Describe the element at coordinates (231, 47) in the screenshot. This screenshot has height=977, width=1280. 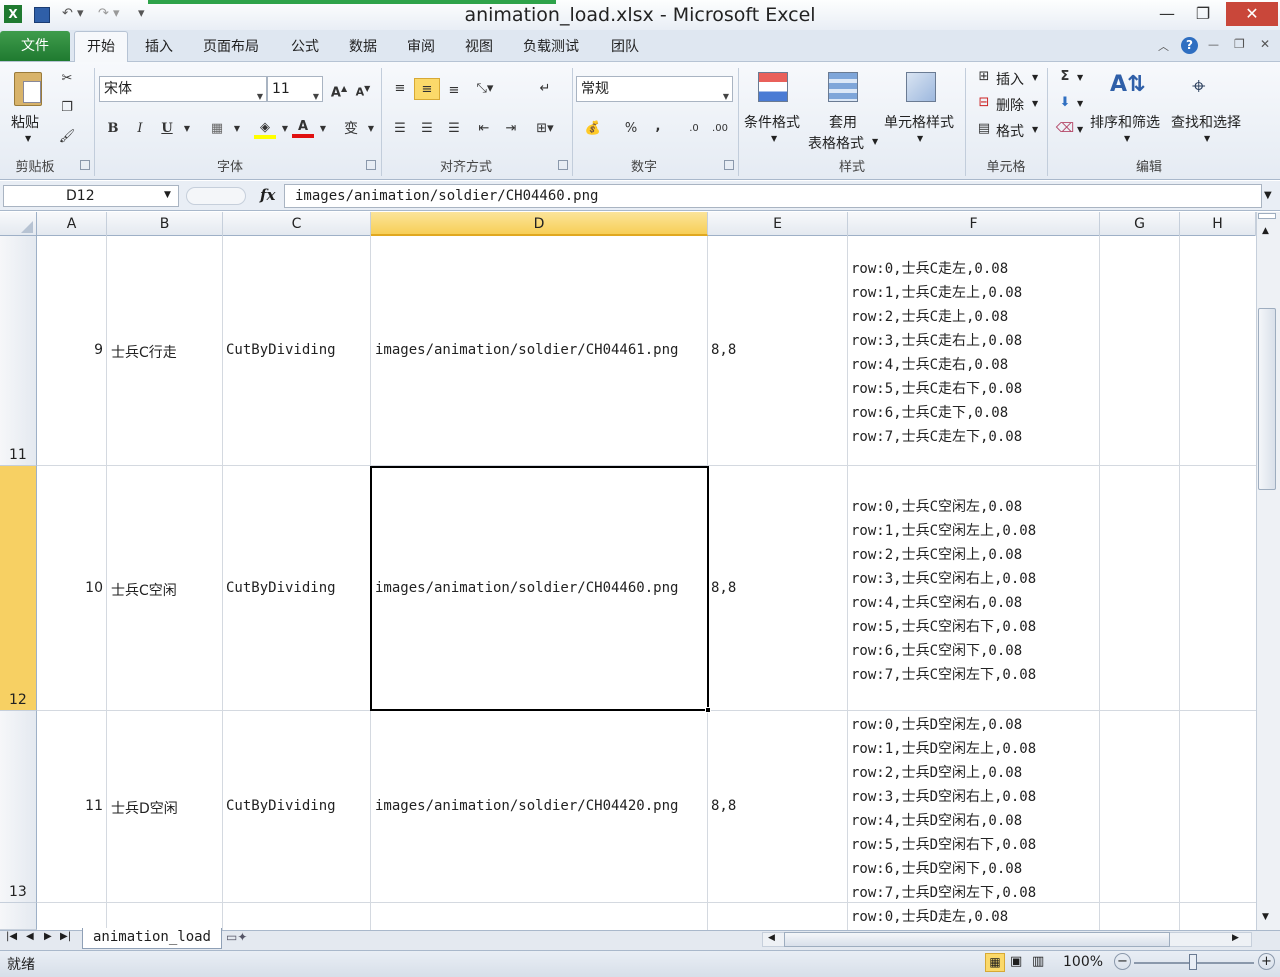
I see `tab-page-layout: 页面布局` at that location.